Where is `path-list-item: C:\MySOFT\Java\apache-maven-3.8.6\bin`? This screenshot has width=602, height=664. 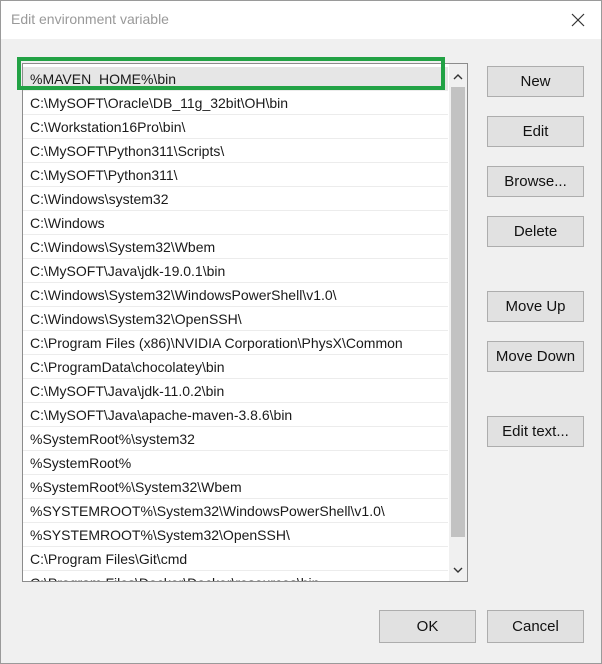
path-list-item: C:\MySOFT\Java\apache-maven-3.8.6\bin is located at coordinates (235, 415).